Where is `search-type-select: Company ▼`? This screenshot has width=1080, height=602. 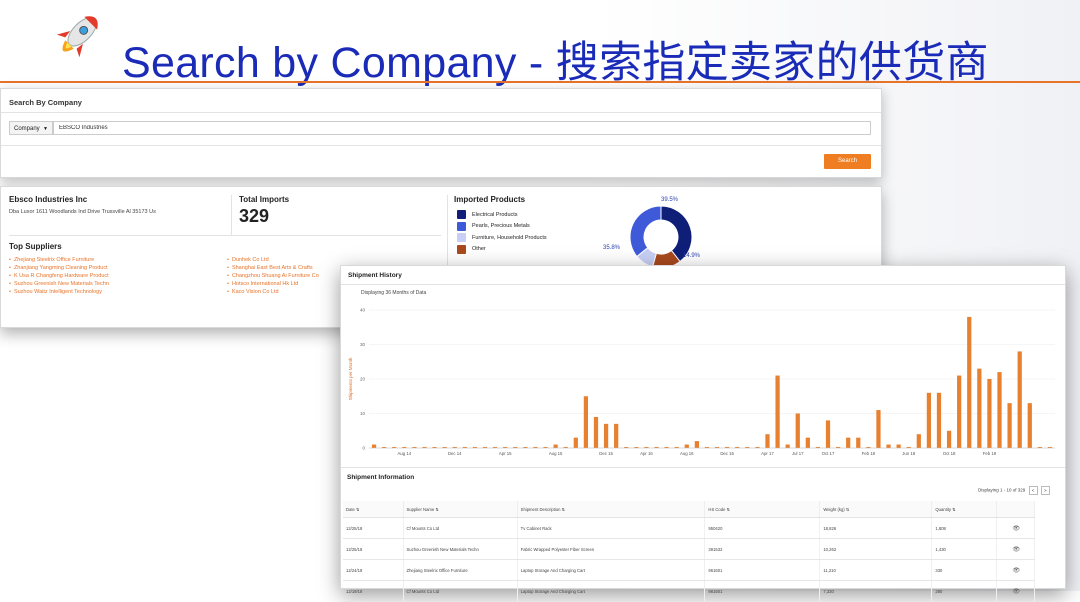
search-type-select: Company ▼ is located at coordinates (31, 128).